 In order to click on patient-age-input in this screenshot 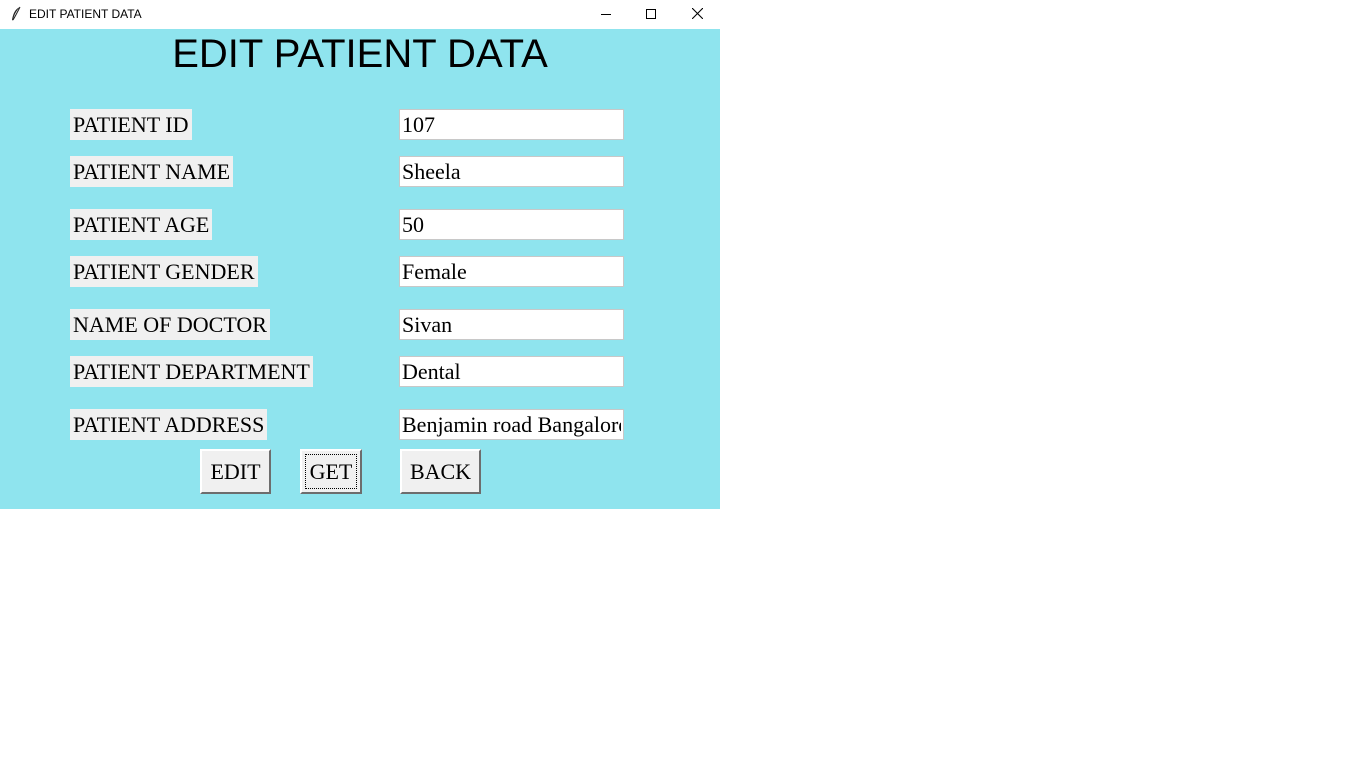, I will do `click(511, 224)`.